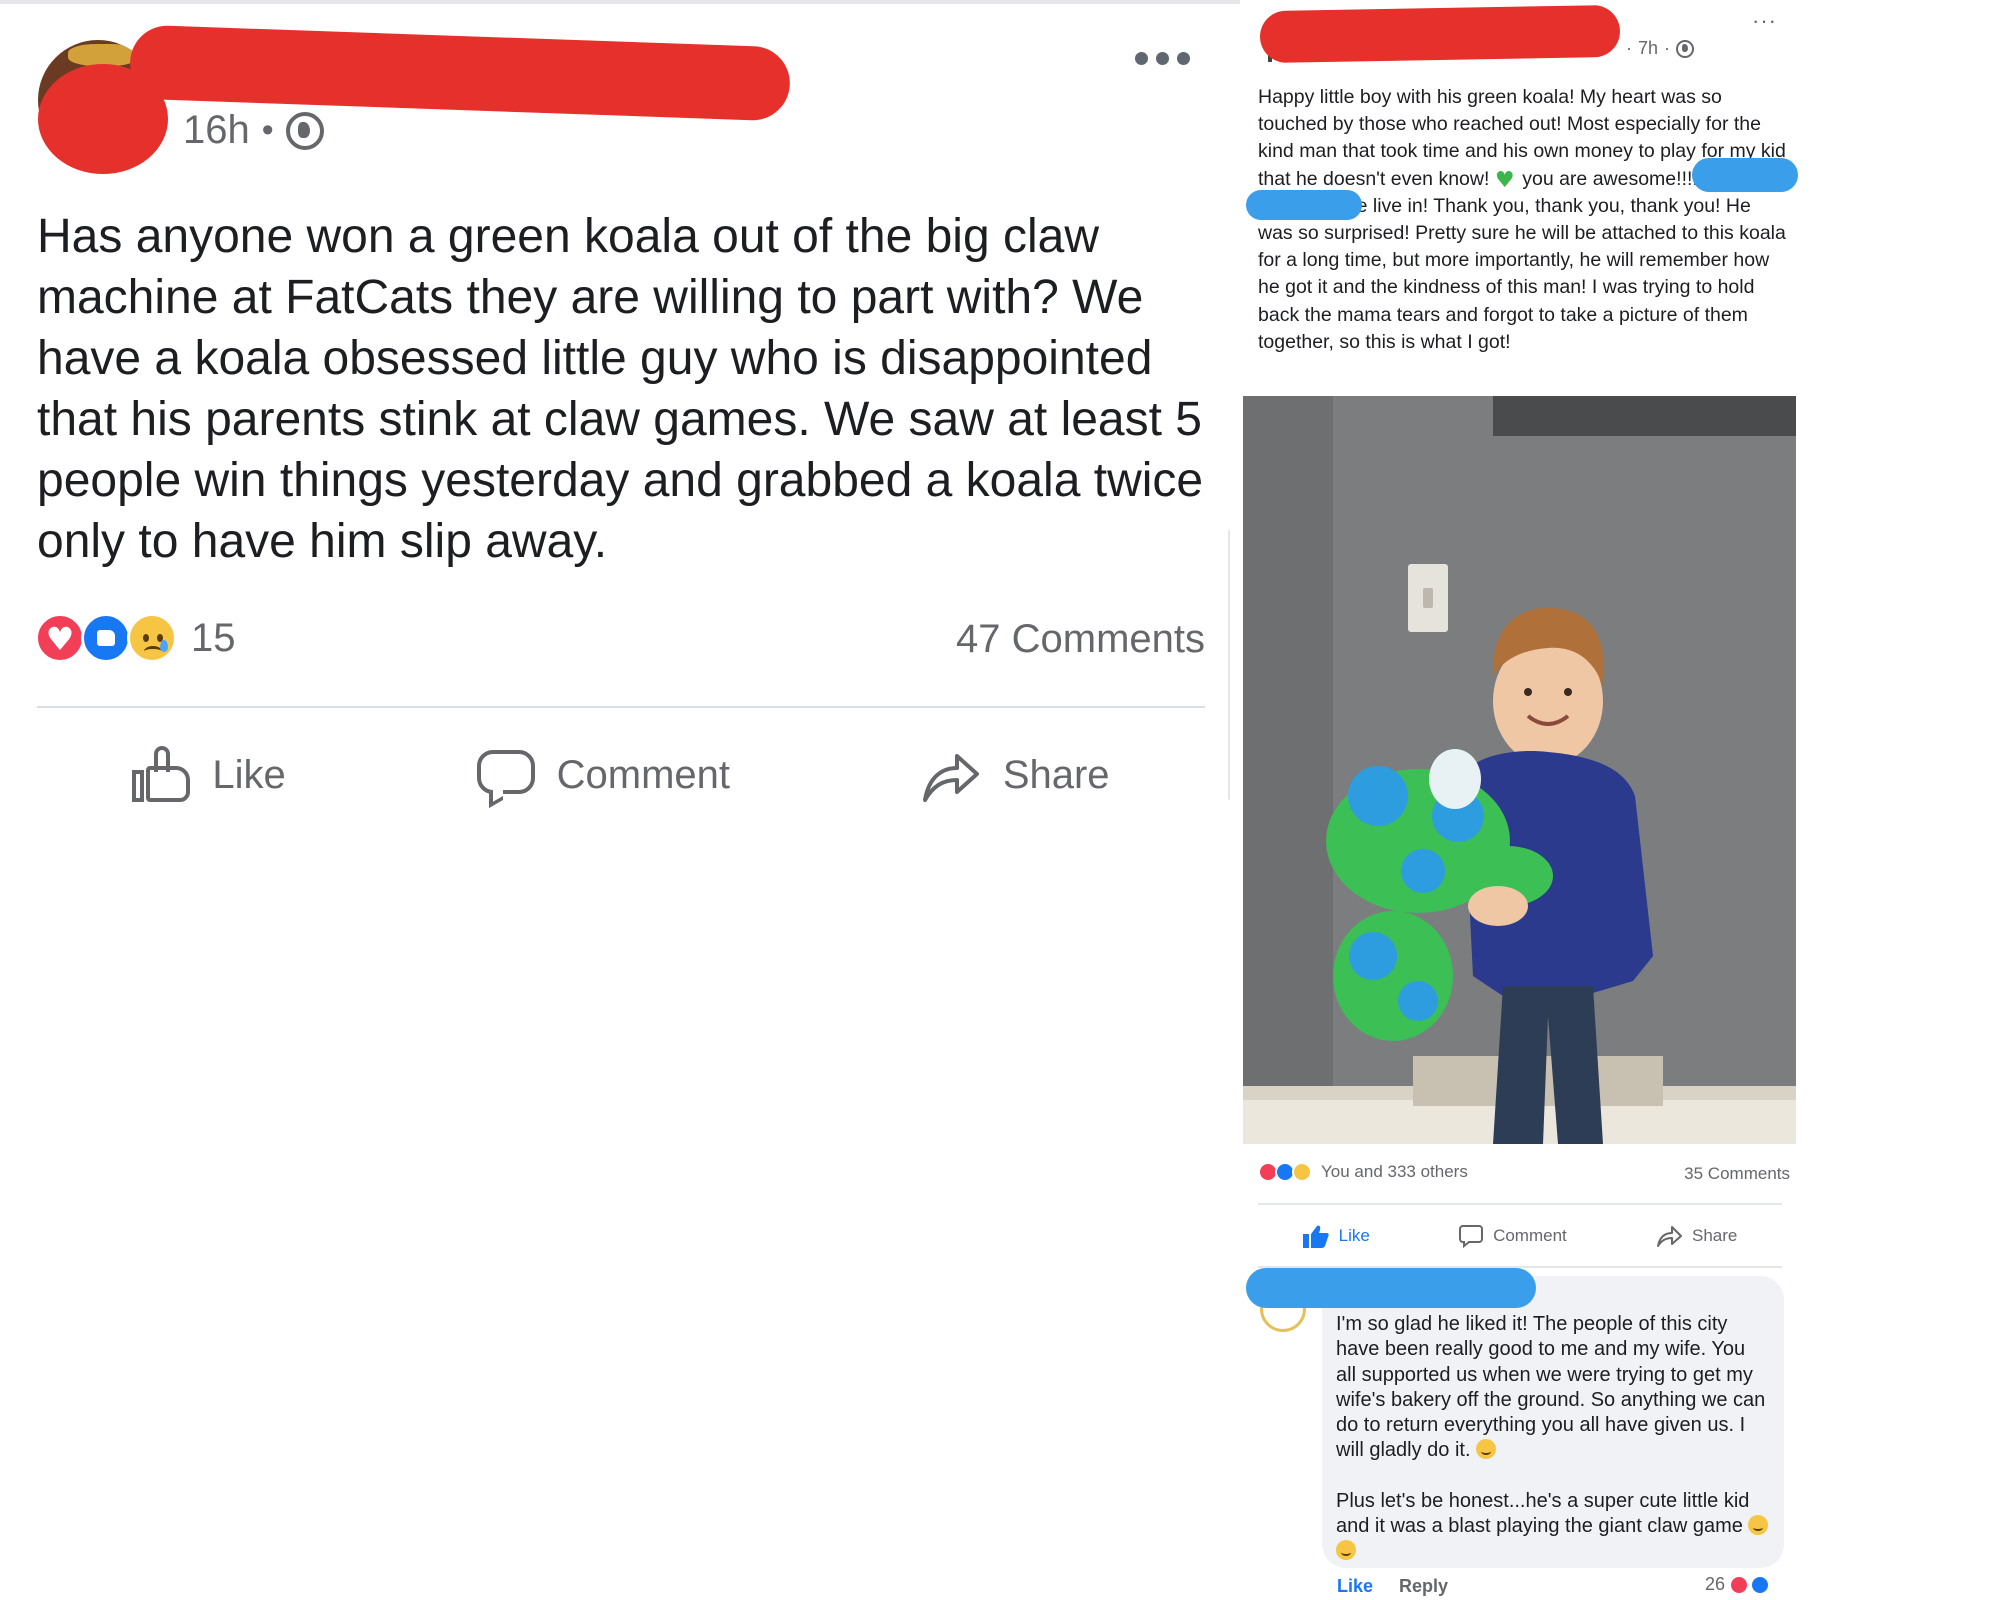 This screenshot has height=1600, width=2000. I want to click on comment-reply-button: Reply, so click(1423, 1586).